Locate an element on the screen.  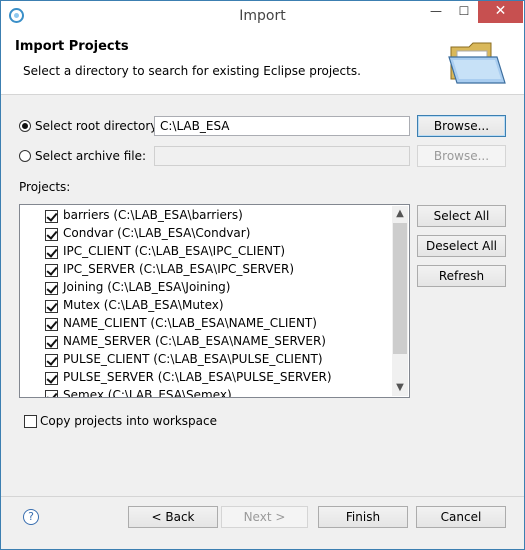
projects-label: Projects: is located at coordinates (45, 187).